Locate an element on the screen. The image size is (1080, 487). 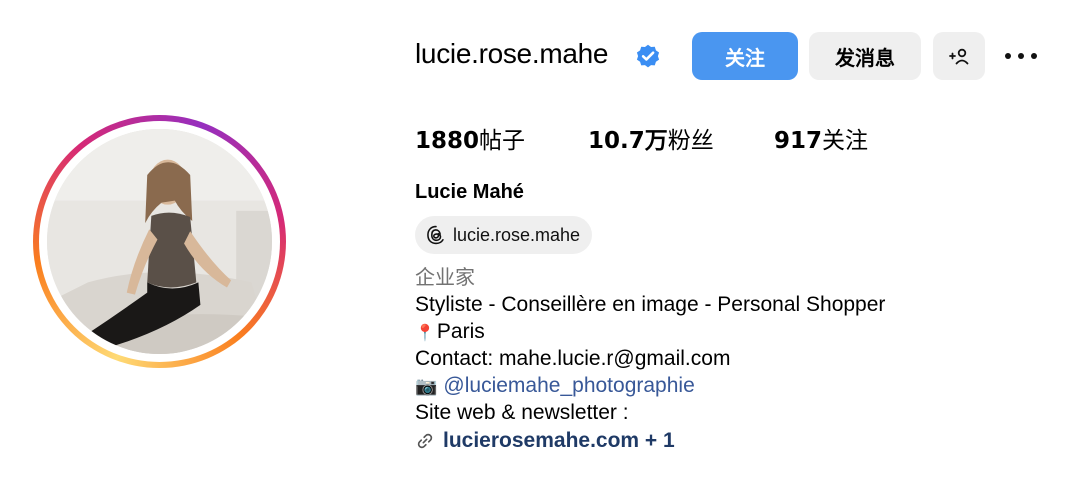
bio-site-label: Site web & newsletter : is located at coordinates (522, 412).